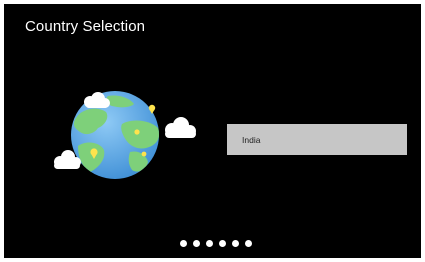 Image resolution: width=425 pixels, height=262 pixels. Describe the element at coordinates (216, 243) in the screenshot. I see `page-indicator` at that location.